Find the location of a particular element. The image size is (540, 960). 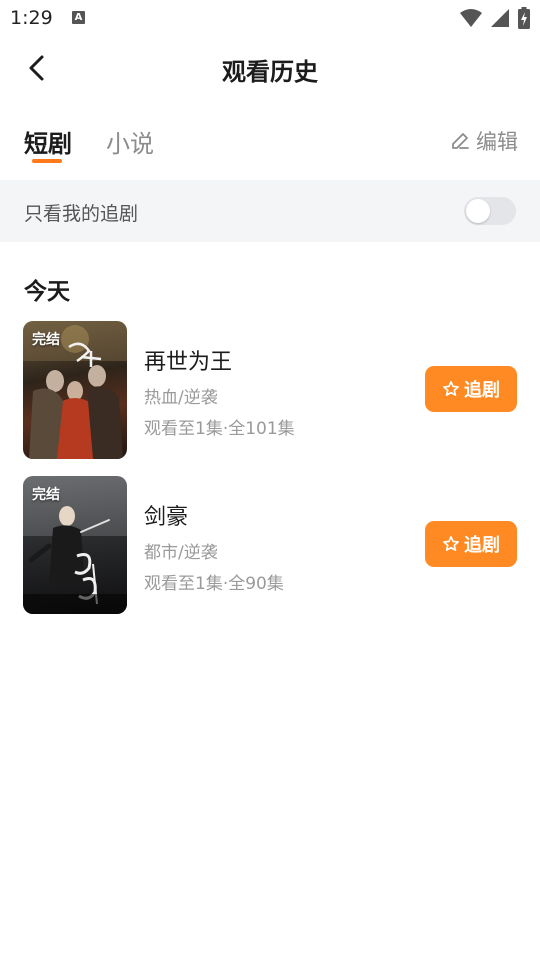

drama-title: 剑豪 is located at coordinates (166, 515).